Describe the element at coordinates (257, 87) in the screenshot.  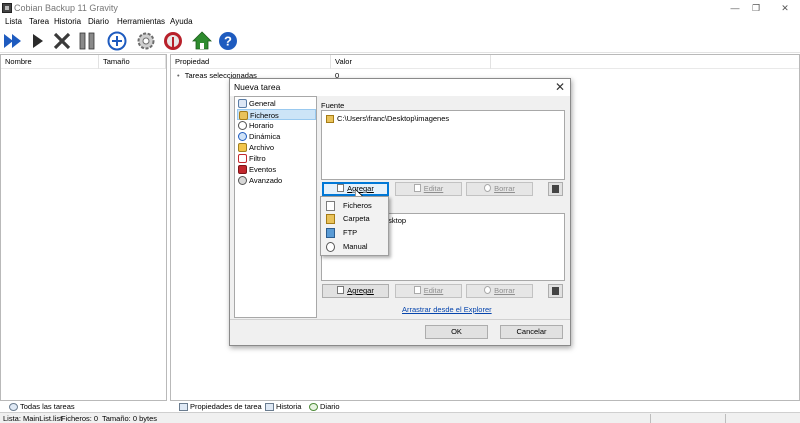
I see `dialog-title: Nueva tarea` at that location.